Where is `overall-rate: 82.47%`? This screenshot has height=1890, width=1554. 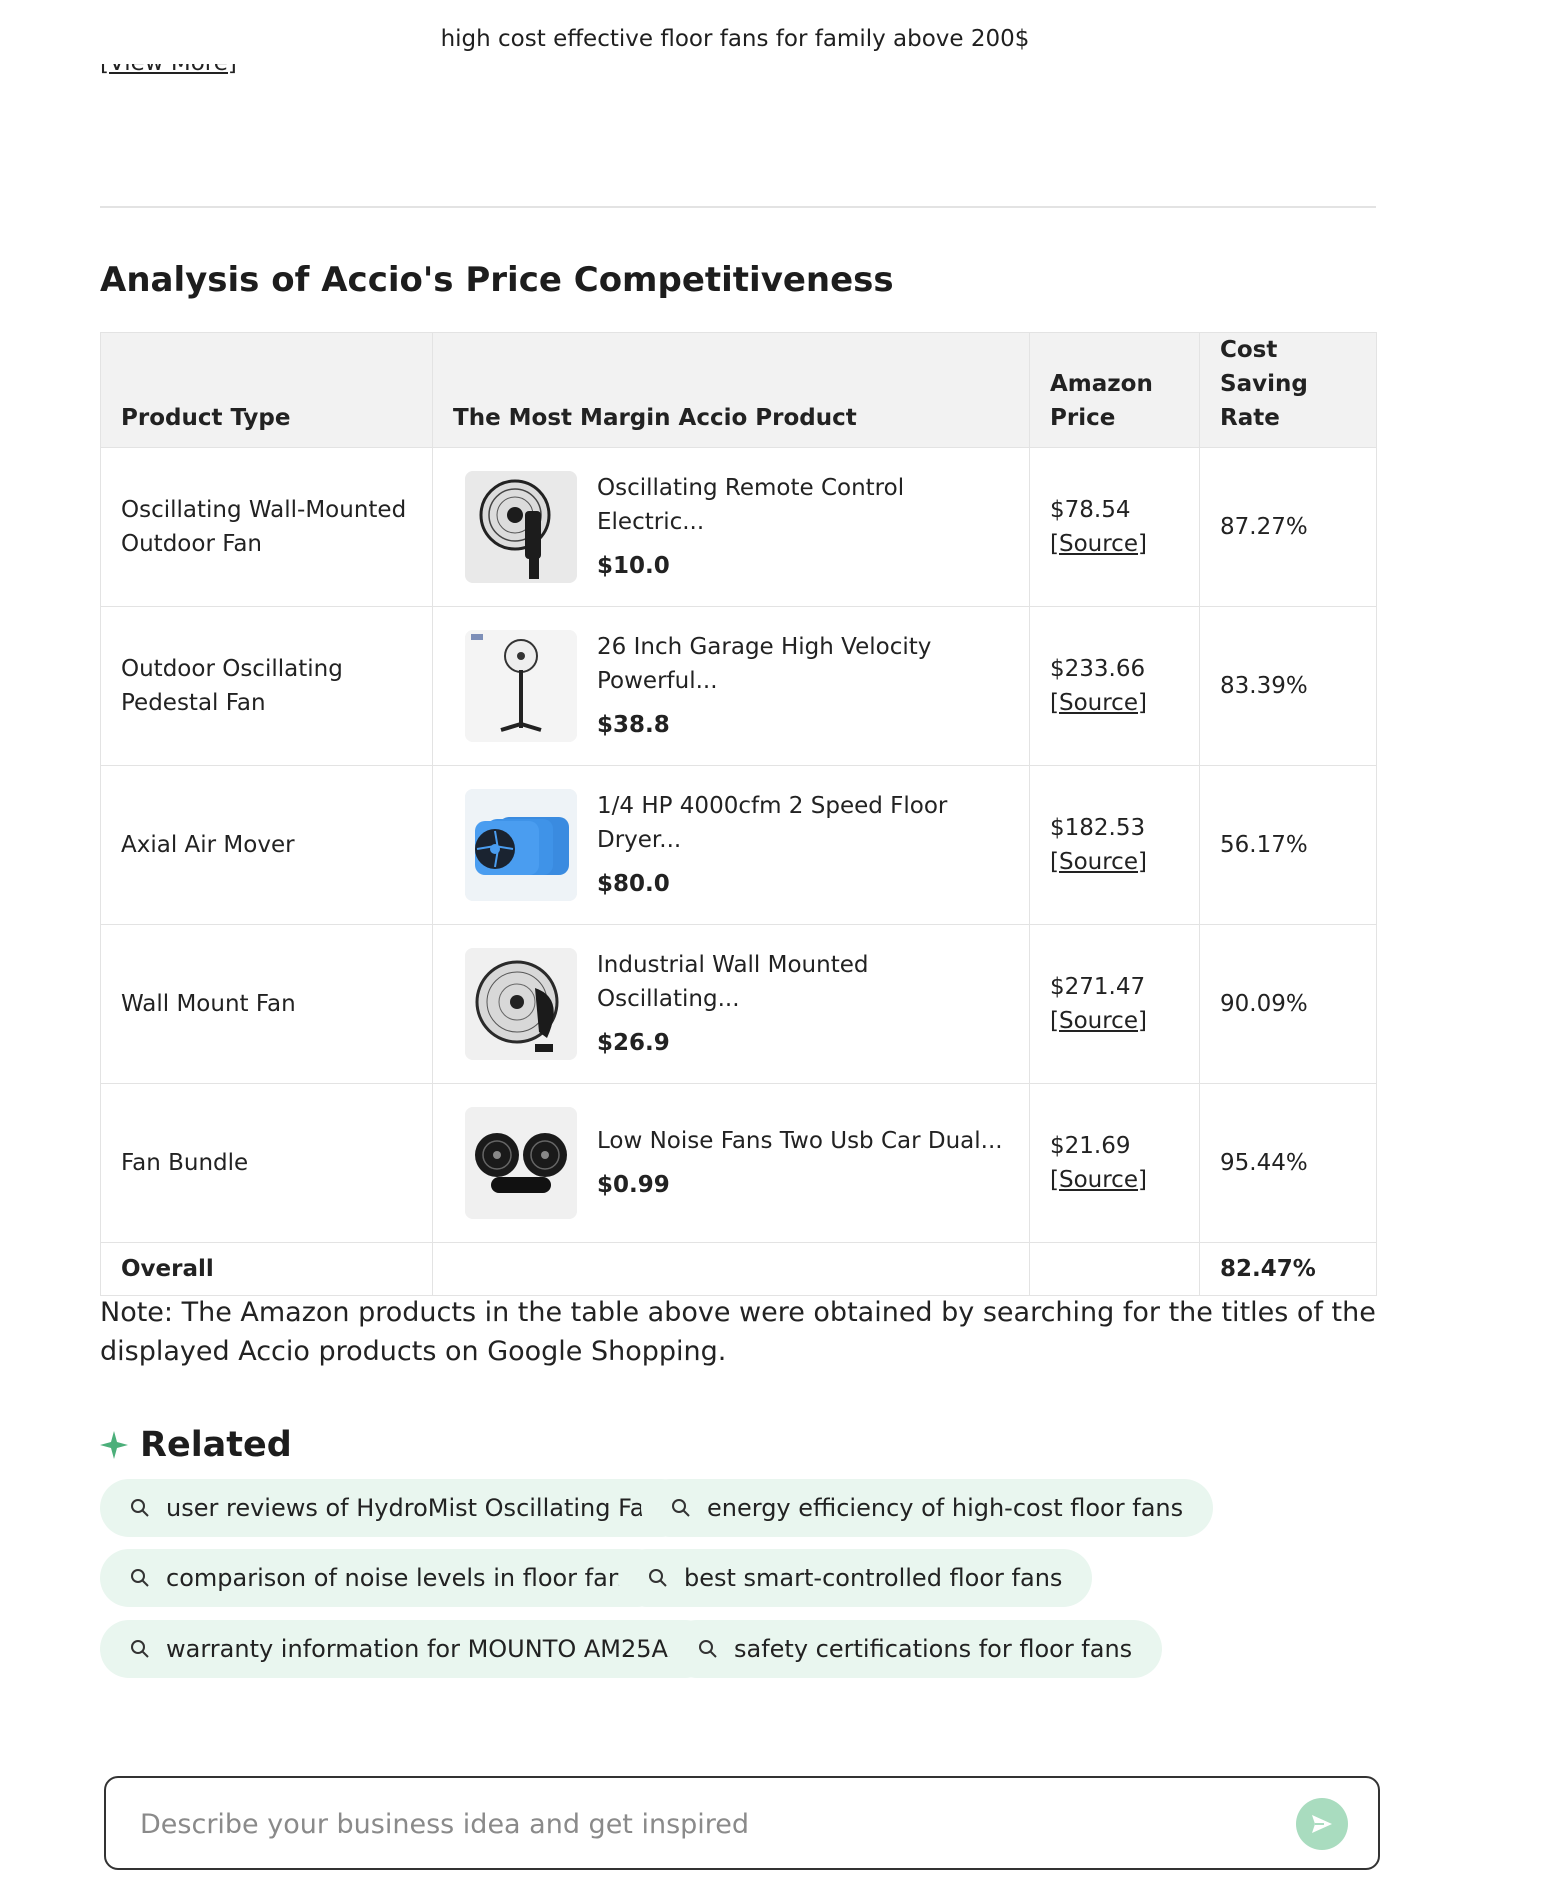
overall-rate: 82.47% is located at coordinates (1288, 1269).